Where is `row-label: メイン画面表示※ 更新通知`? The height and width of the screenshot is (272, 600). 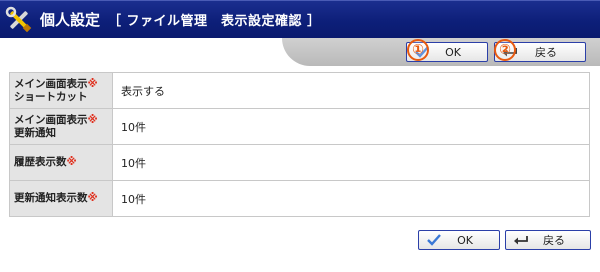
row-label: メイン画面表示※ 更新通知 is located at coordinates (61, 126).